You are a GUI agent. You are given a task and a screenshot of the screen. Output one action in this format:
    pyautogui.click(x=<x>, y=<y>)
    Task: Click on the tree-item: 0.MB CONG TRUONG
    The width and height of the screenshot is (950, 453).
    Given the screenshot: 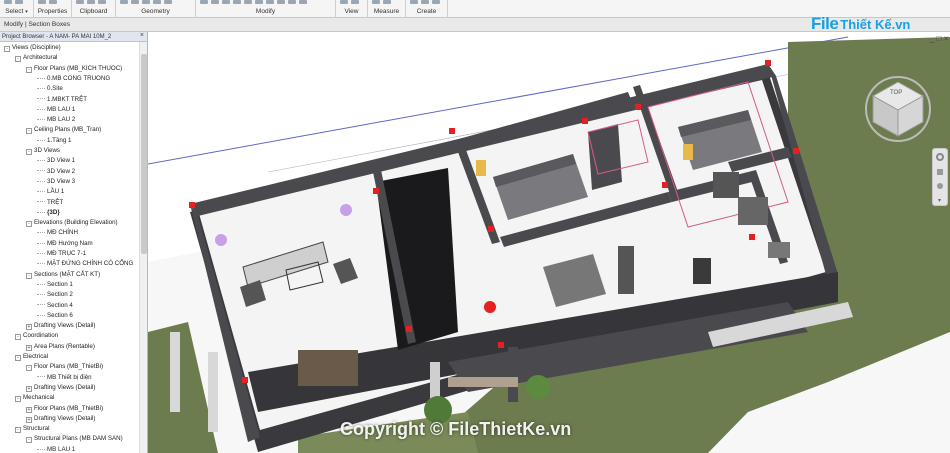 What is the action you would take?
    pyautogui.click(x=73, y=79)
    